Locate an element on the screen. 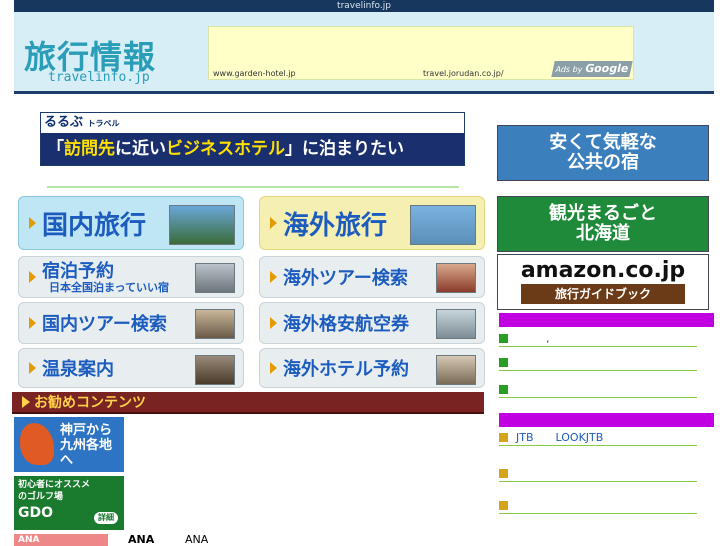 This screenshot has width=727, height=546. site-name: travelinfo.jp is located at coordinates (364, 6).